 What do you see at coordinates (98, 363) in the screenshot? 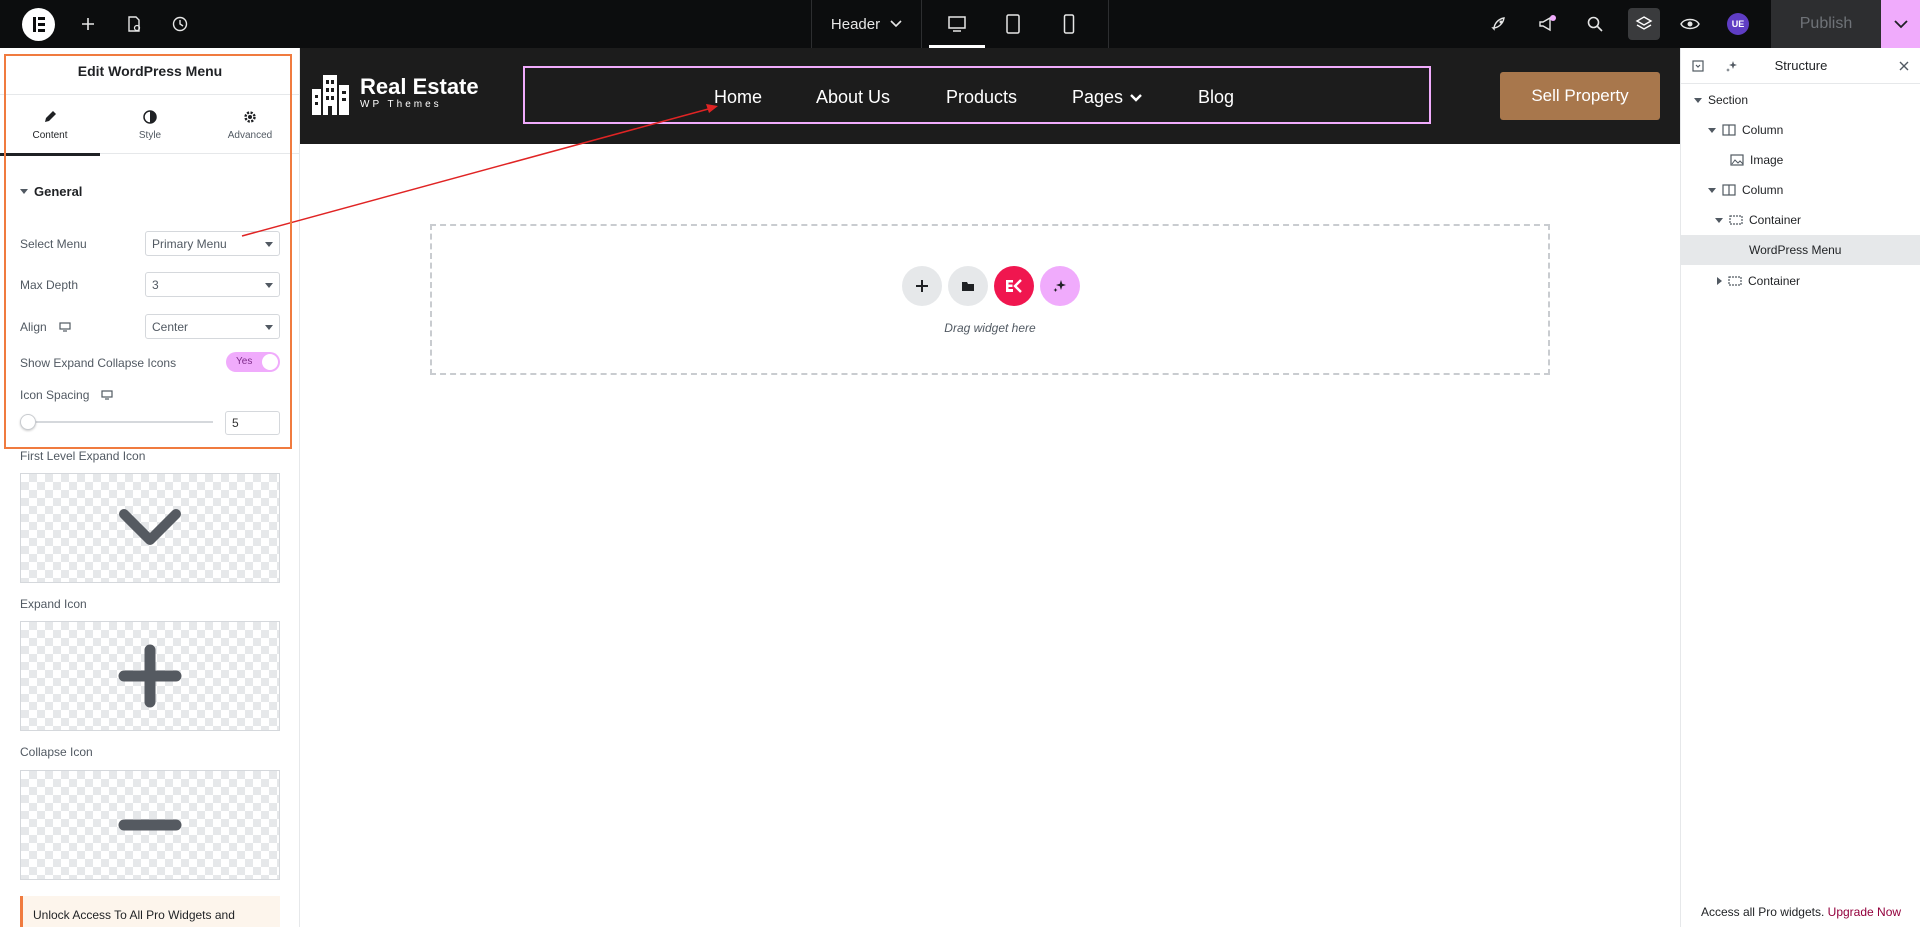
I see `show-icons-label: Show Expand Collapse Icons` at bounding box center [98, 363].